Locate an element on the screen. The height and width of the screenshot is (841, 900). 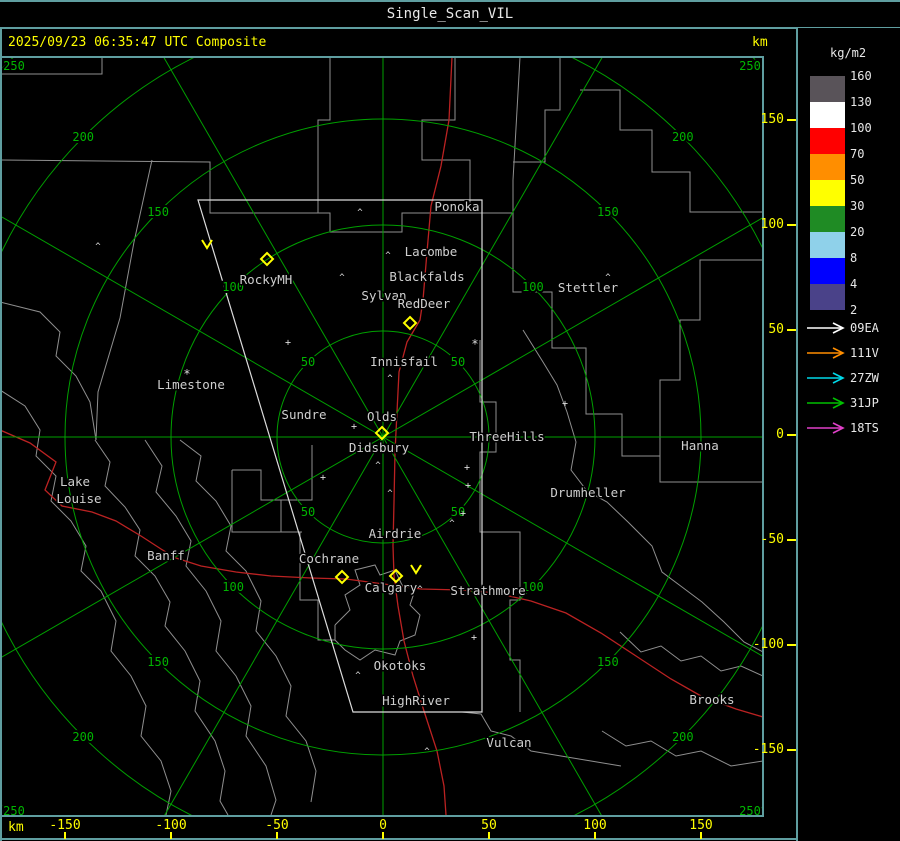
place-label: Lacombe is located at coordinates (431, 251).